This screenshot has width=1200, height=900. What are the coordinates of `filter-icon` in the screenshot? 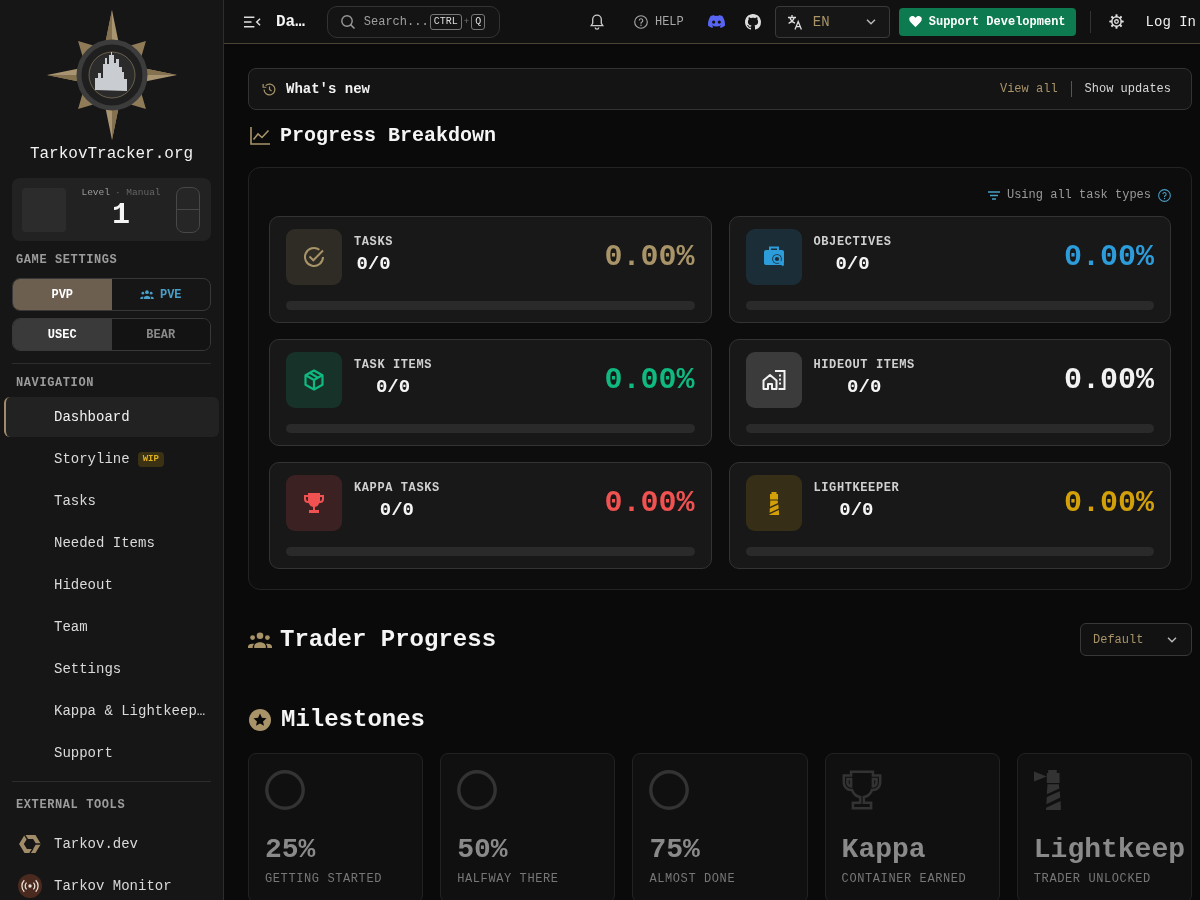 It's located at (993, 195).